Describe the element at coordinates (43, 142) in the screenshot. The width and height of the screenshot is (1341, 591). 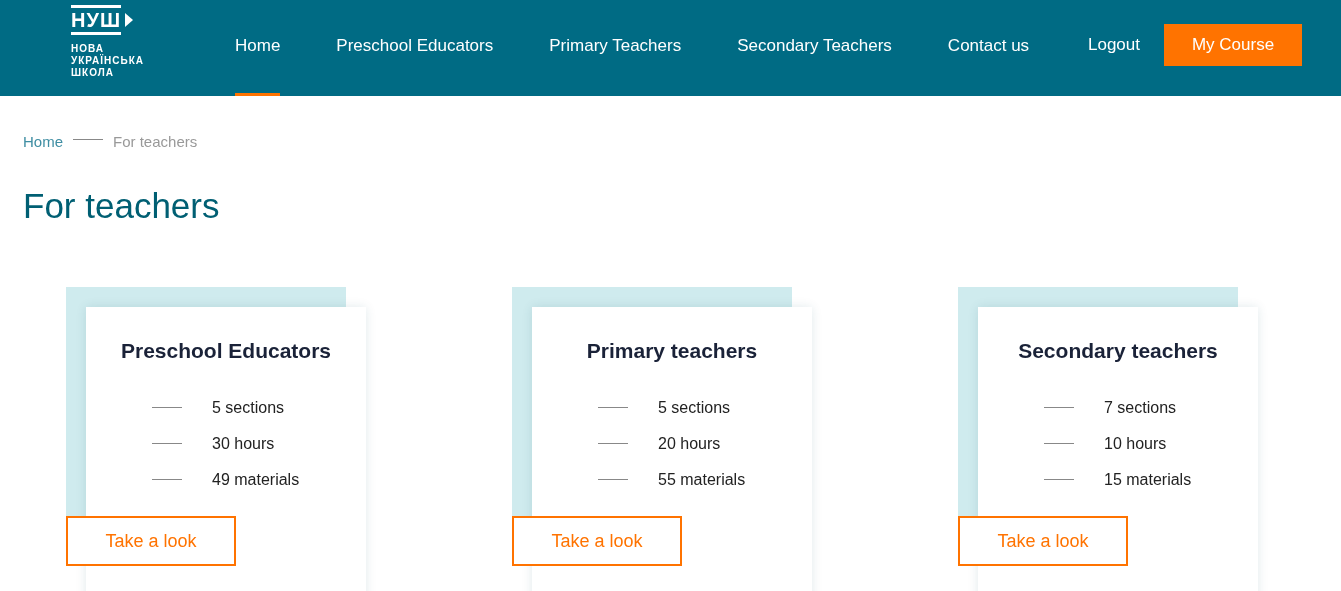
I see `breadcrumb-link: Home` at that location.